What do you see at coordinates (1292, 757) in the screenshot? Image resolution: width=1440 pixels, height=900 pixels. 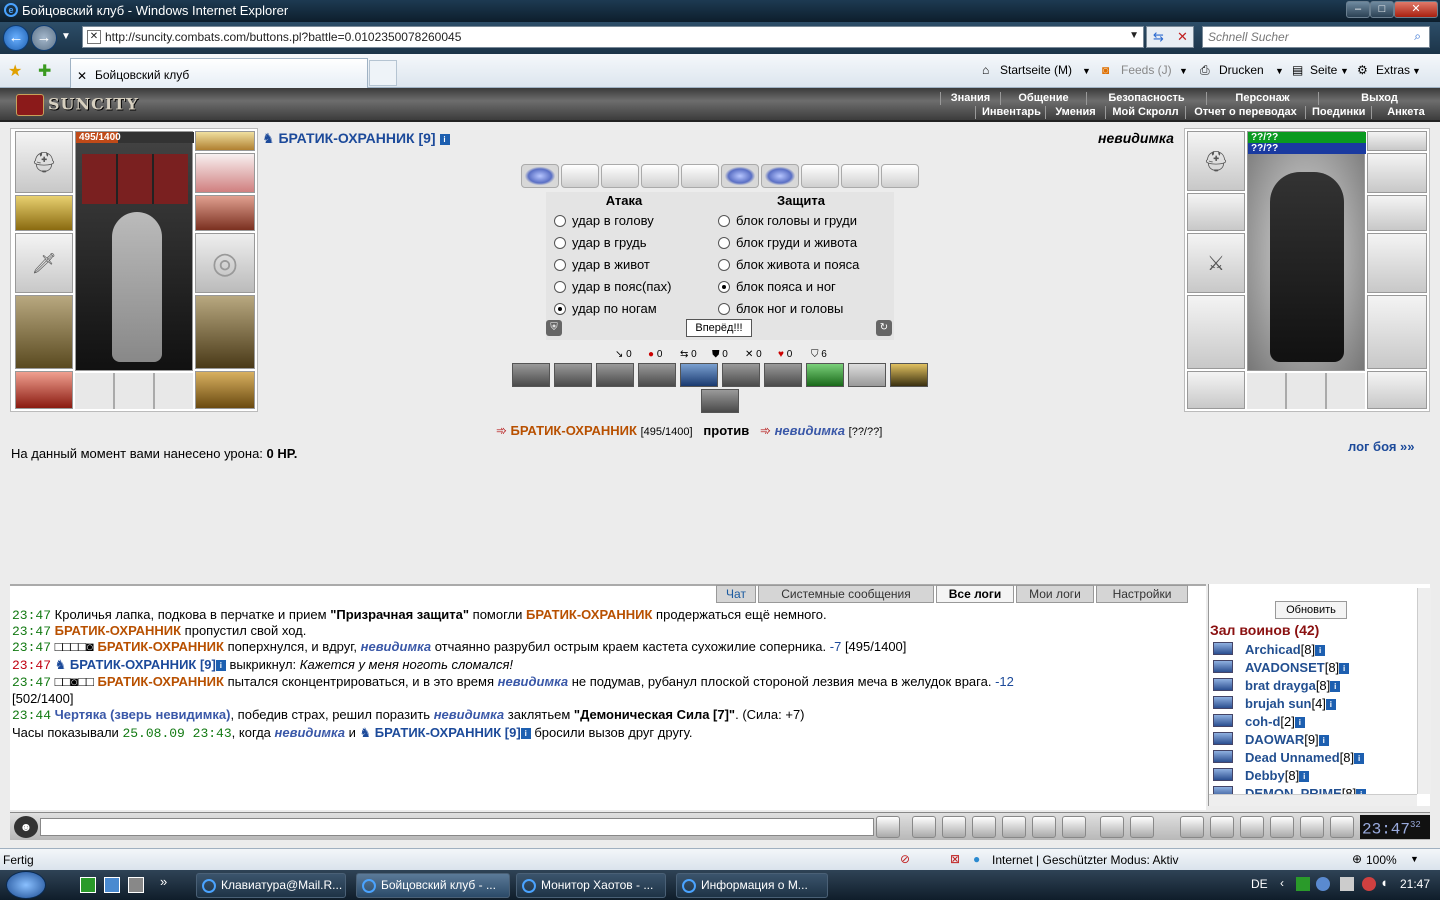 I see `user-name: Dead Unnamed` at bounding box center [1292, 757].